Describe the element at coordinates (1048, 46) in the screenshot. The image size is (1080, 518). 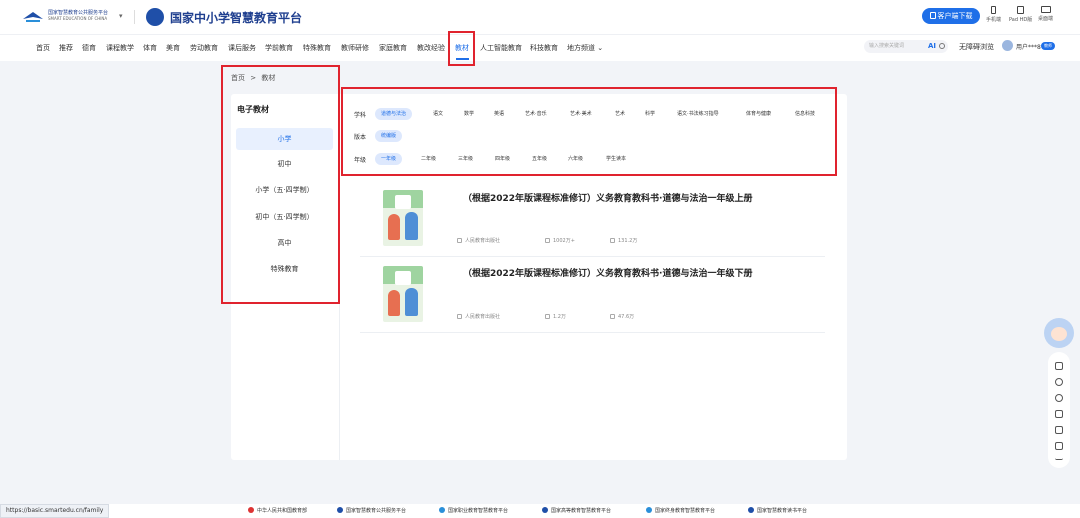
I see `user-role-badge: 教师` at that location.